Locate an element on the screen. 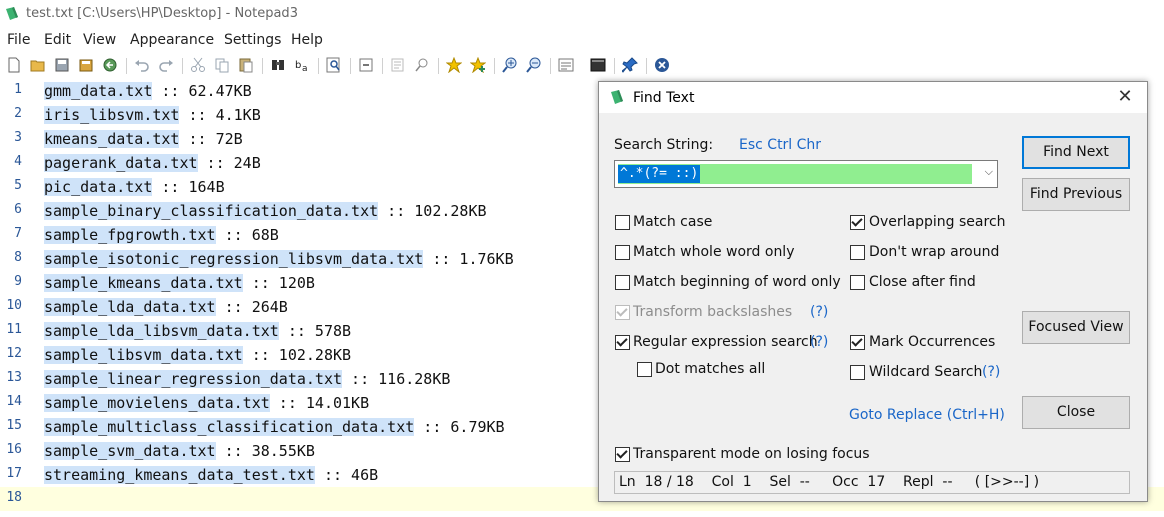 This screenshot has width=1164, height=517. mark-occurrences-label: Mark Occurrences is located at coordinates (932, 342).